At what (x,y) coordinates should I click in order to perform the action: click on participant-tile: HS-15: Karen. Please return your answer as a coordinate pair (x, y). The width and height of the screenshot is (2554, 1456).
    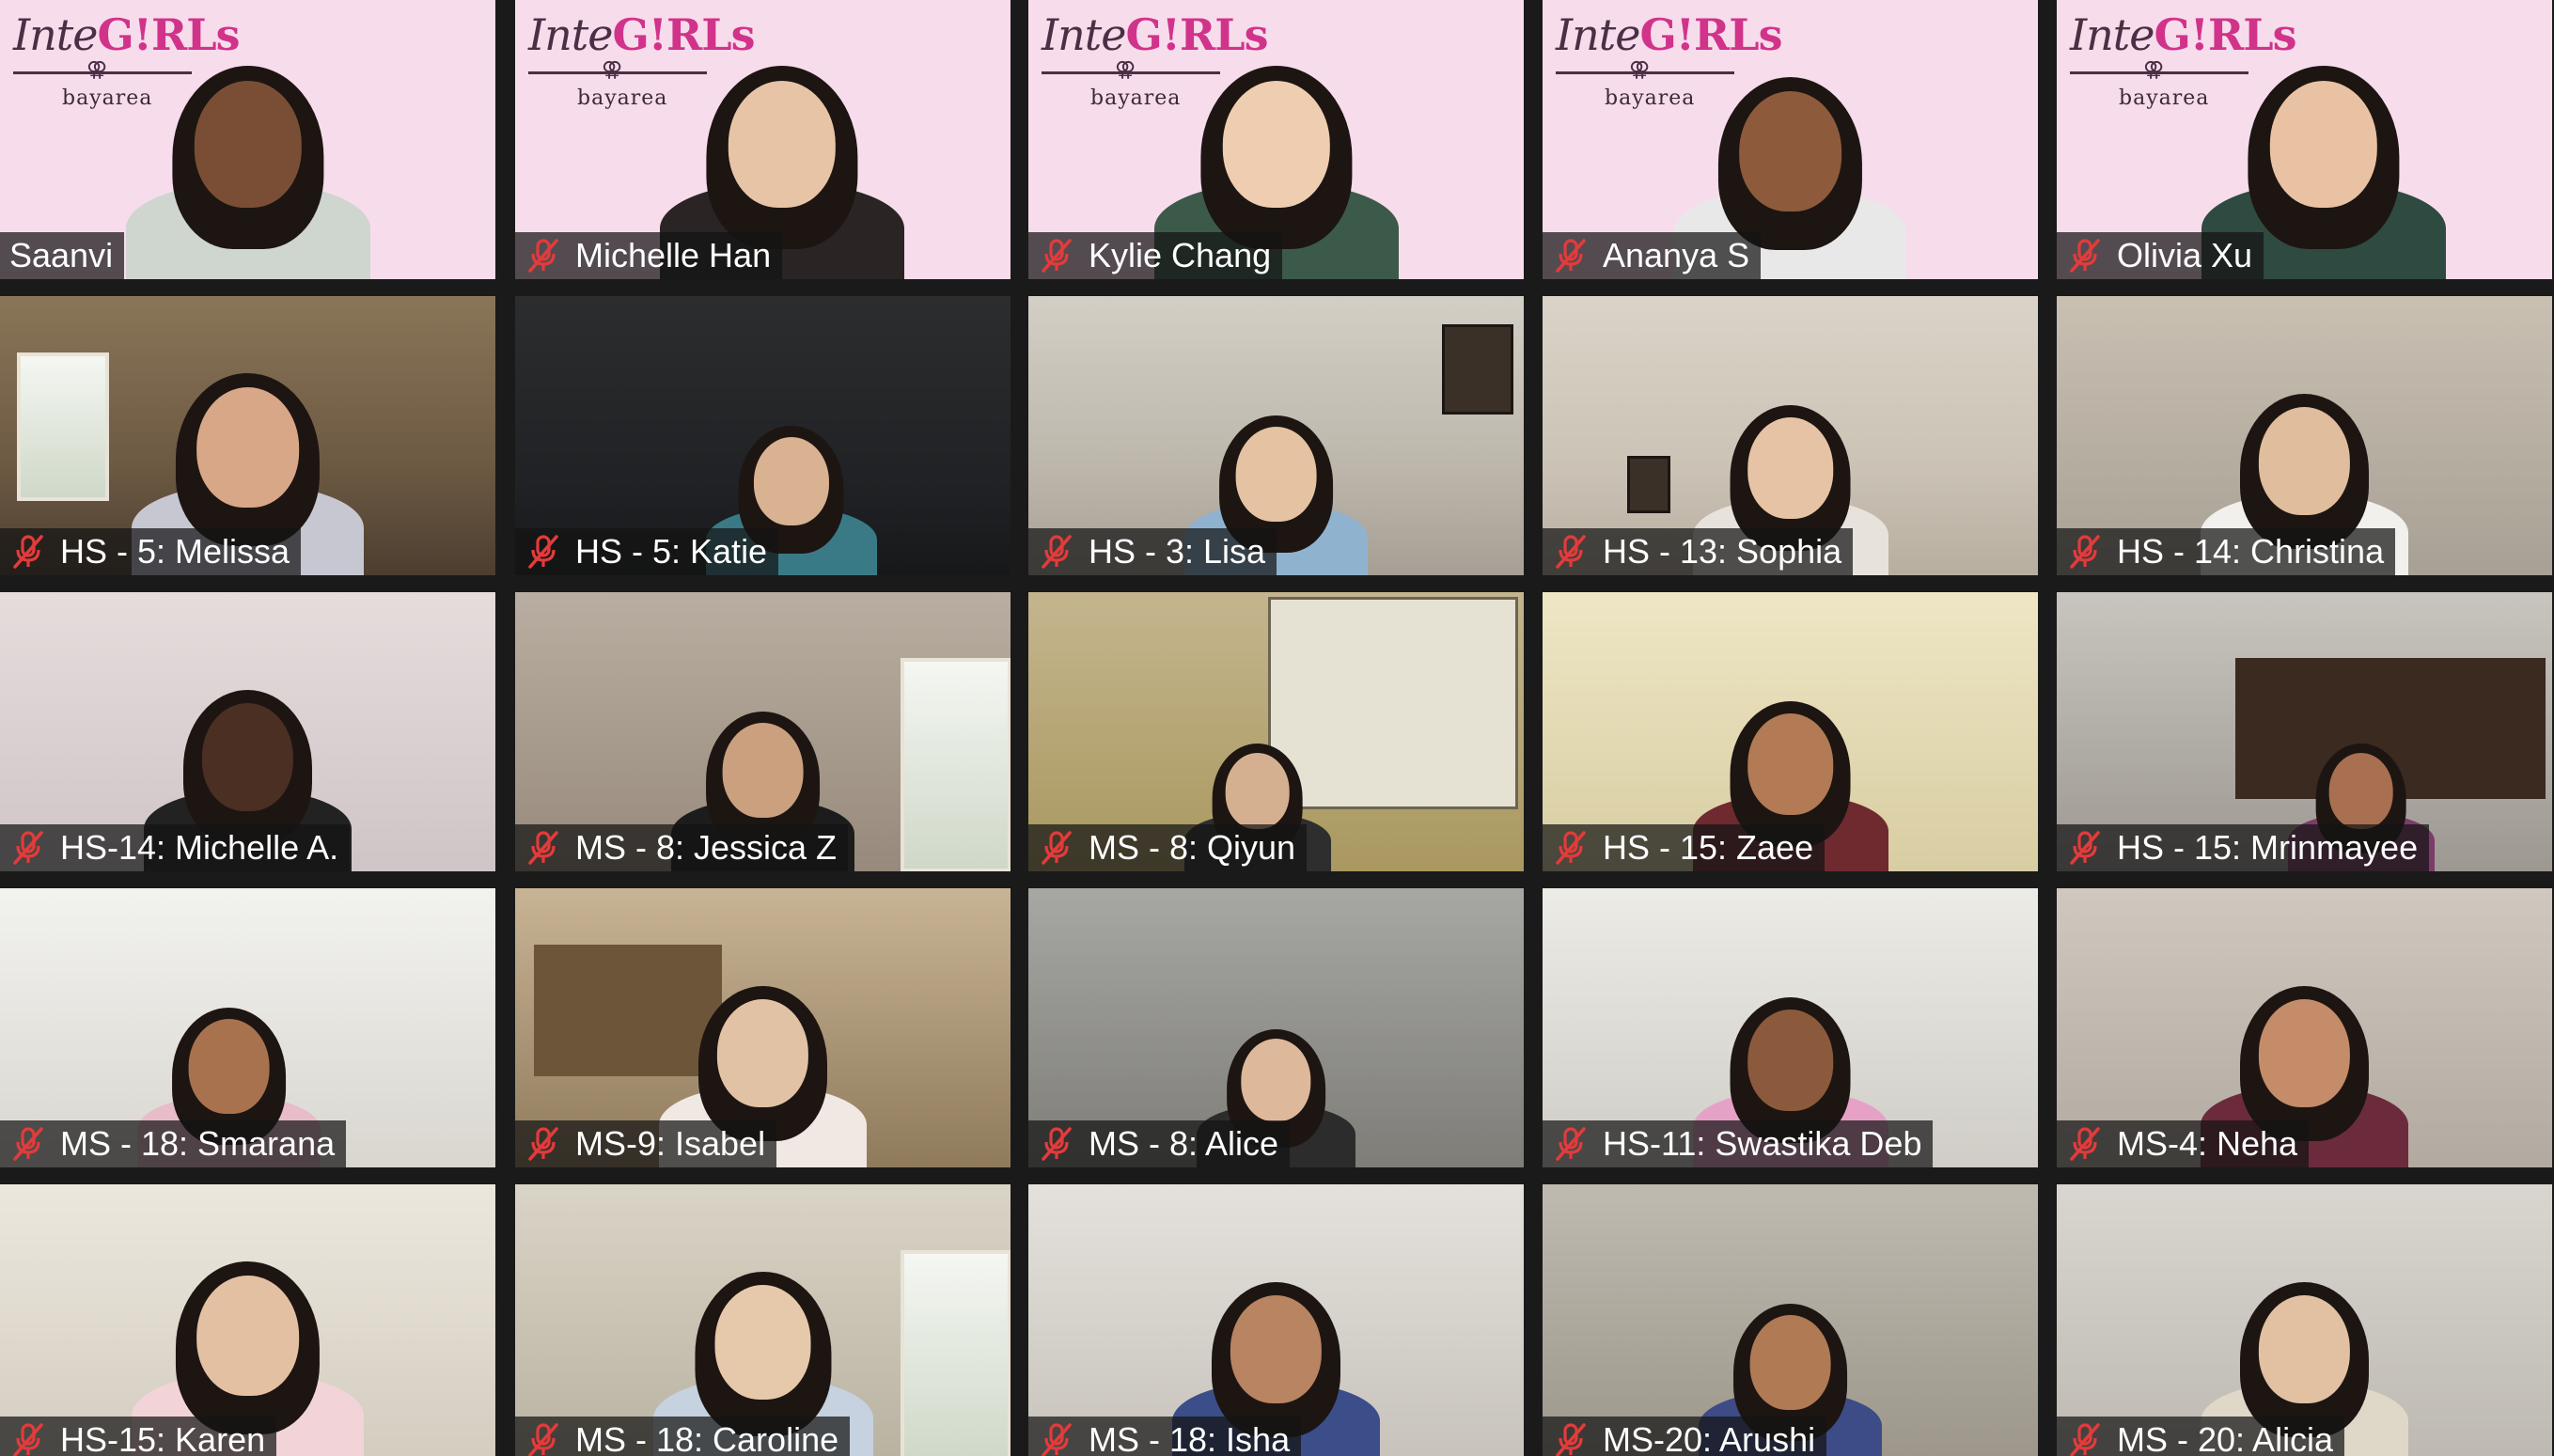
    Looking at the image, I should click on (247, 1320).